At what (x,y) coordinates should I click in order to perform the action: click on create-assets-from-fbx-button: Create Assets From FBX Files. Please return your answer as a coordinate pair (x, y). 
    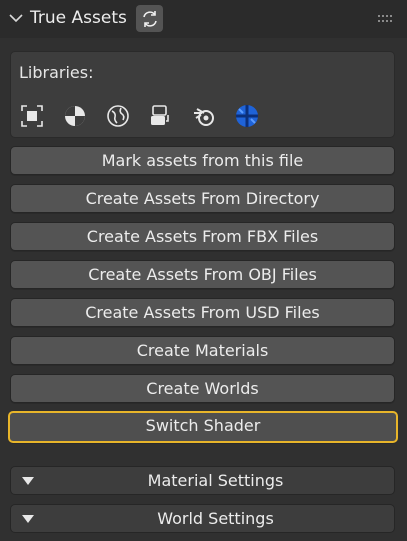
    Looking at the image, I should click on (202, 236).